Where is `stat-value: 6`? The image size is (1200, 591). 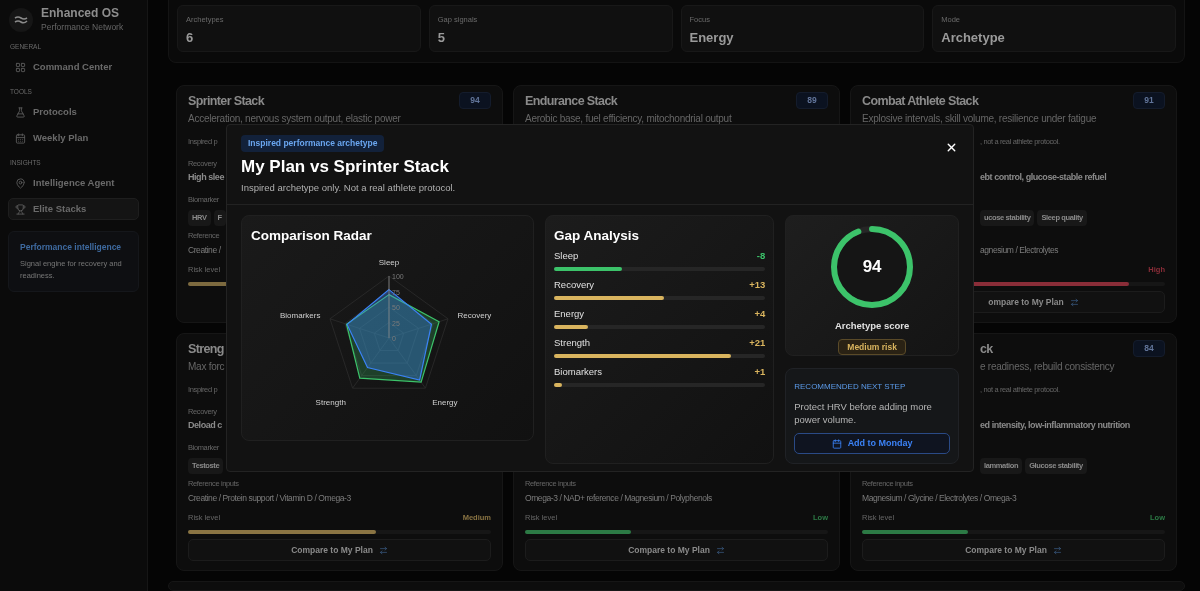 stat-value: 6 is located at coordinates (190, 38).